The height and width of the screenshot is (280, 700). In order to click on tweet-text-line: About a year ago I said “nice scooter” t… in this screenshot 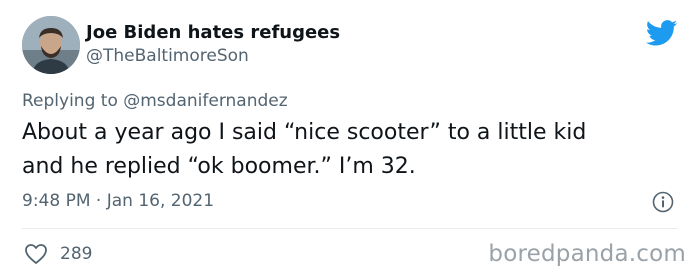, I will do `click(304, 132)`.